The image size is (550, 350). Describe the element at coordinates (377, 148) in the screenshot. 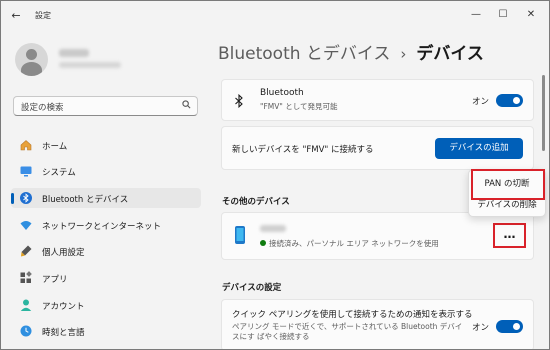

I see `add-device-card: 新しいデバイスを "FMV" に接続する デバイスの追加` at that location.